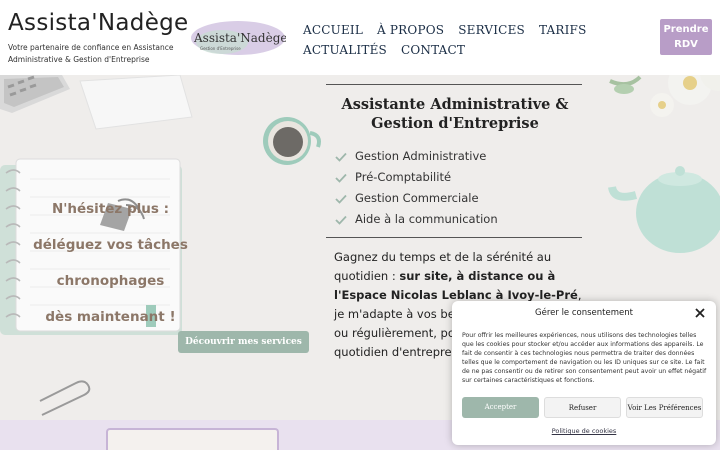 This screenshot has width=720, height=450. What do you see at coordinates (110, 281) in the screenshot?
I see `hero-cta-line: chronophages` at bounding box center [110, 281].